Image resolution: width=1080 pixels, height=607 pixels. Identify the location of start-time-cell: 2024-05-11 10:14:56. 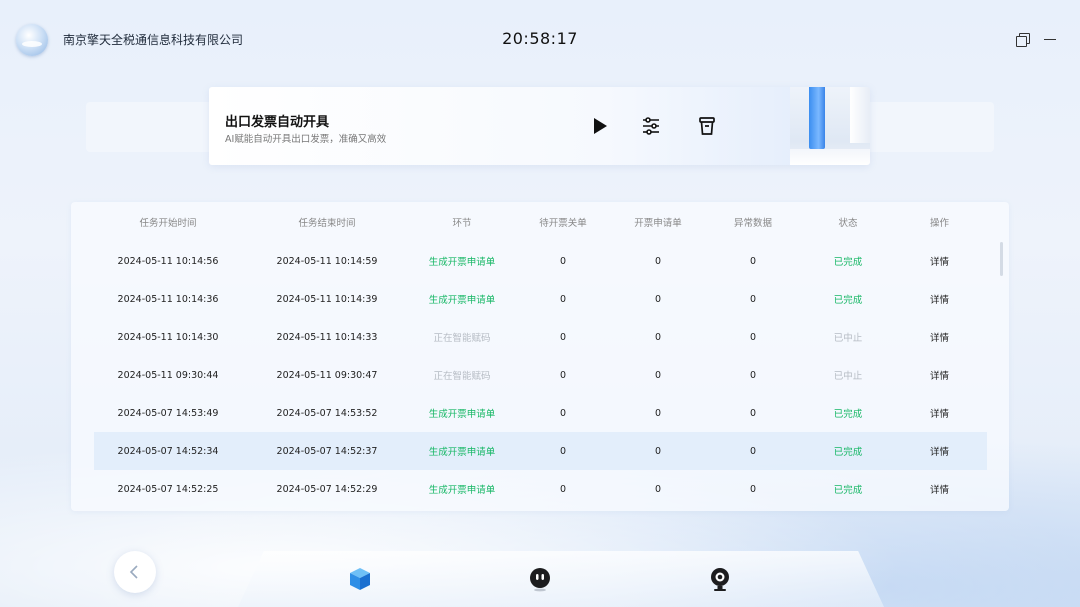
(168, 261).